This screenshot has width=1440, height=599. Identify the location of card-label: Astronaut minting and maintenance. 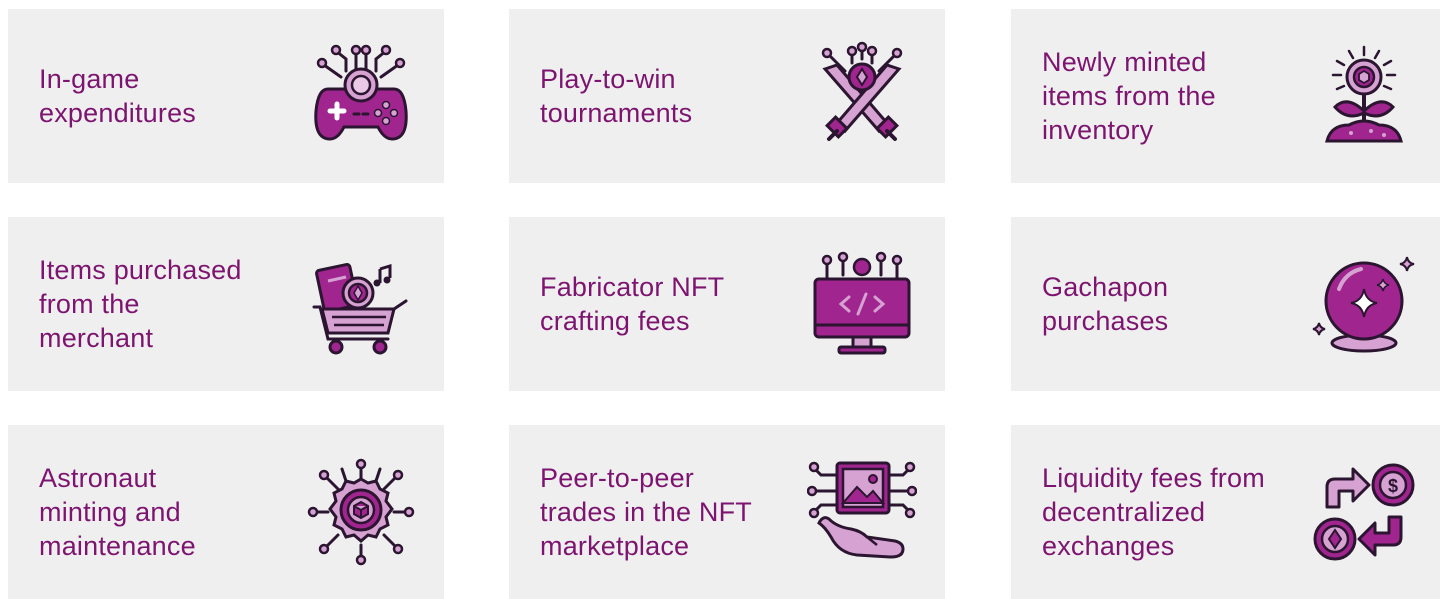
(117, 512).